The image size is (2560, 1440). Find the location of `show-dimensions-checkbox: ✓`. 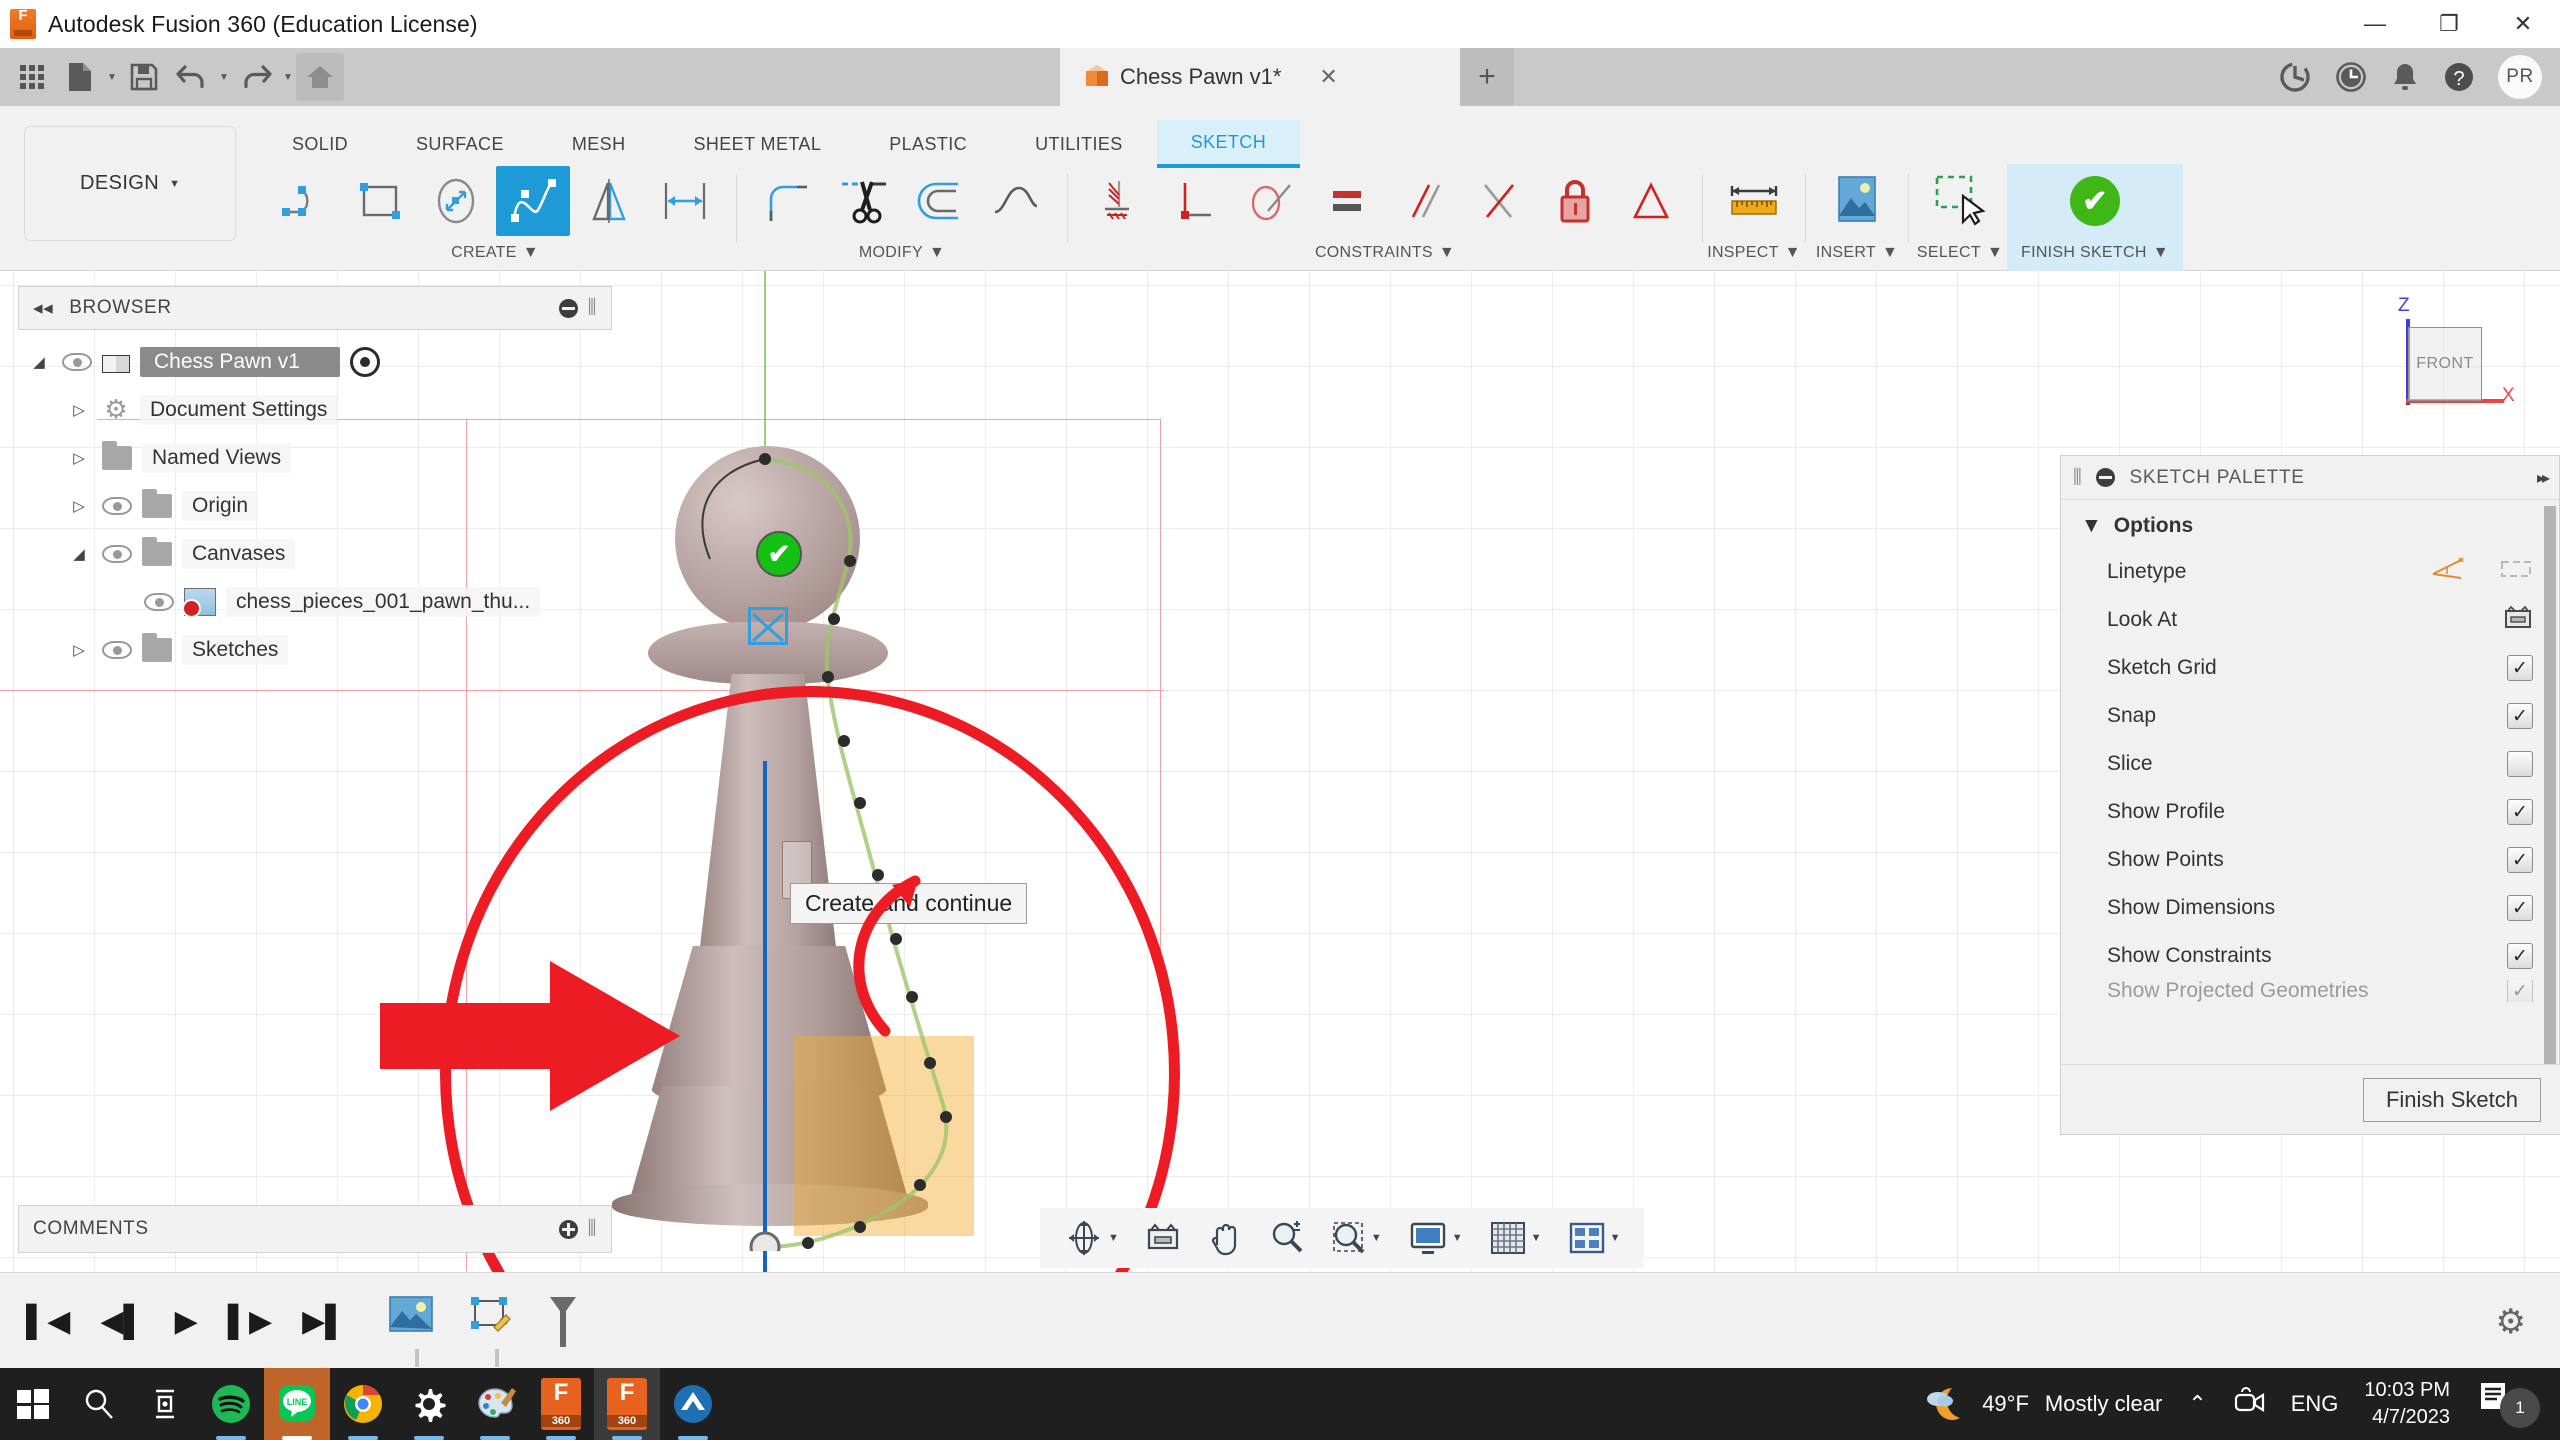

show-dimensions-checkbox: ✓ is located at coordinates (2520, 908).